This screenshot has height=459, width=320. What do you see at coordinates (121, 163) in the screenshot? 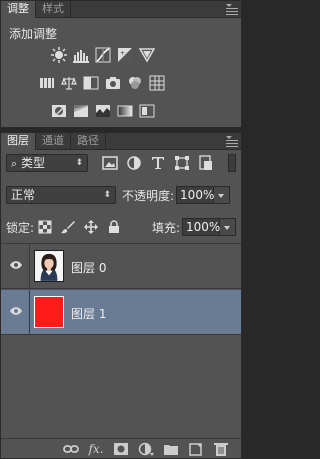
I see `layer-filter-row: ⌕ 类型 ⬍` at bounding box center [121, 163].